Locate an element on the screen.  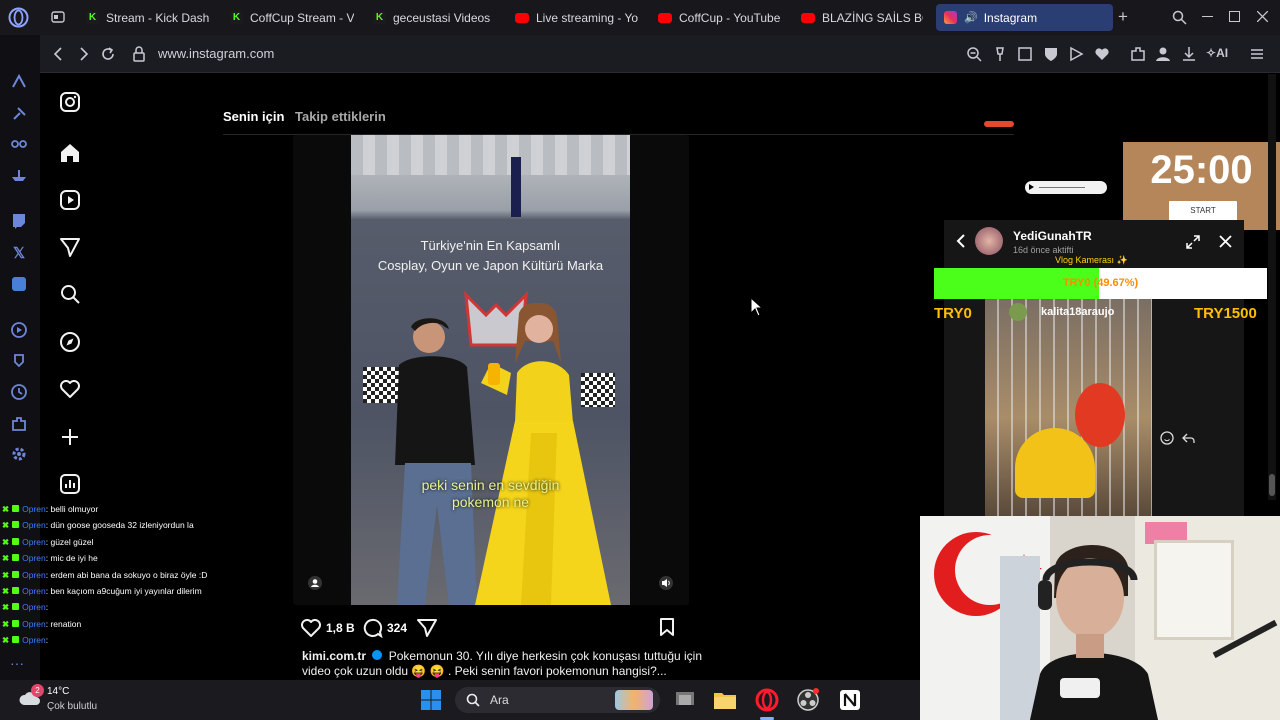
play-small-icon is located at coordinates (1031, 187).